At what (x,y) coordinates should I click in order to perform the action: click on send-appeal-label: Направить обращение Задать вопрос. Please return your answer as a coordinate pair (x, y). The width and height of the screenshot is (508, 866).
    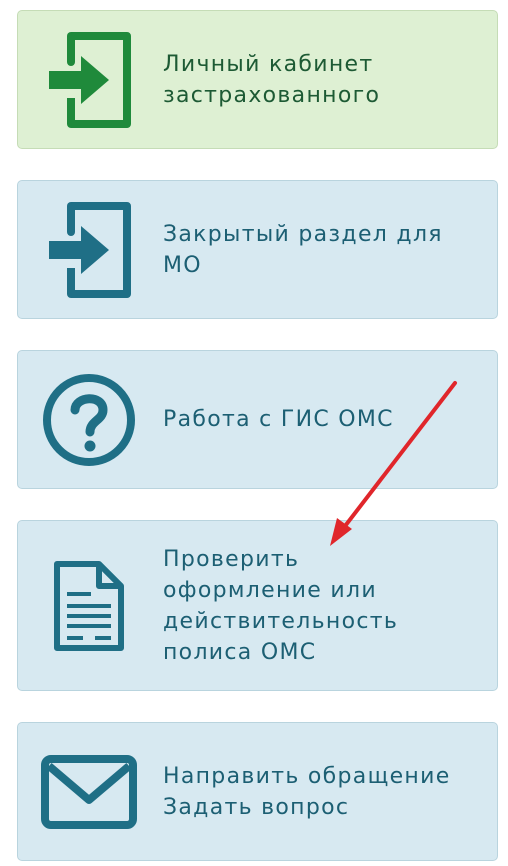
    Looking at the image, I should click on (324, 792).